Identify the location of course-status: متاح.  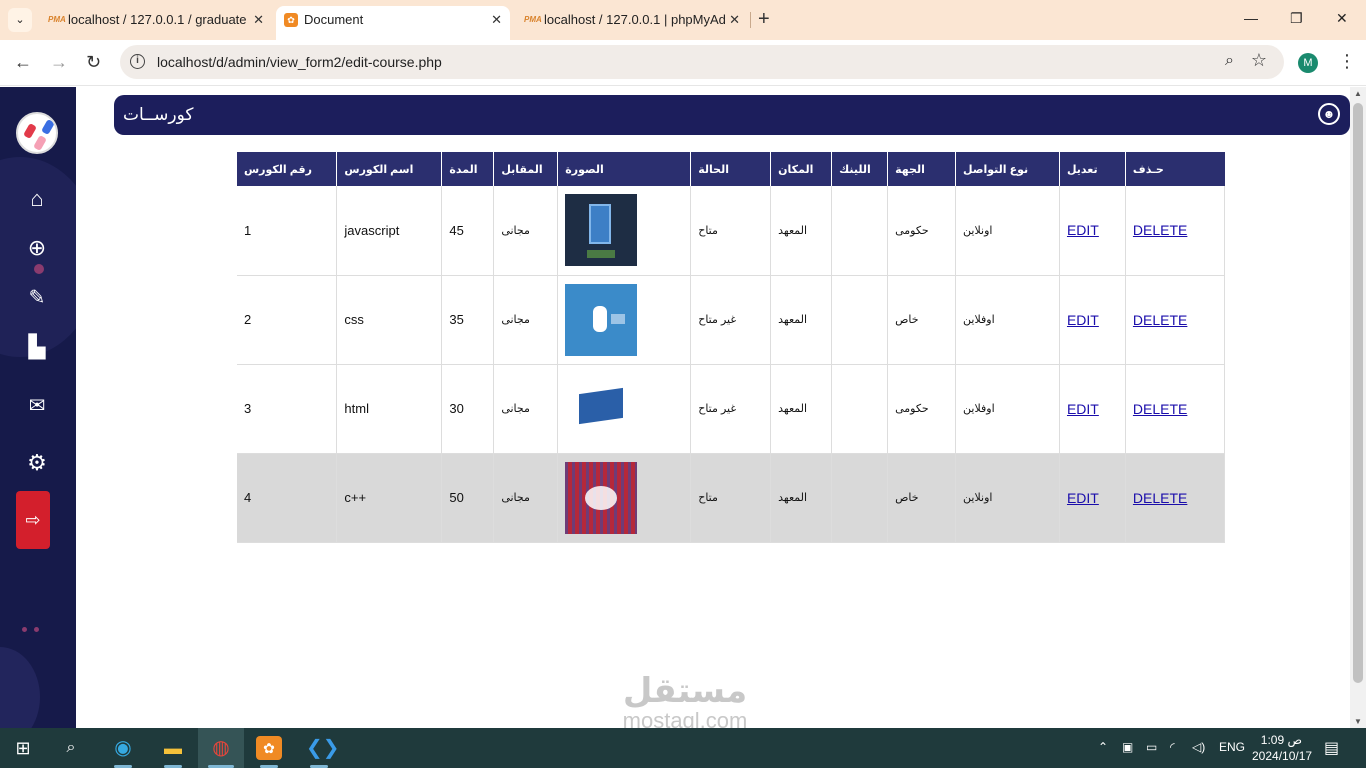
(731, 498).